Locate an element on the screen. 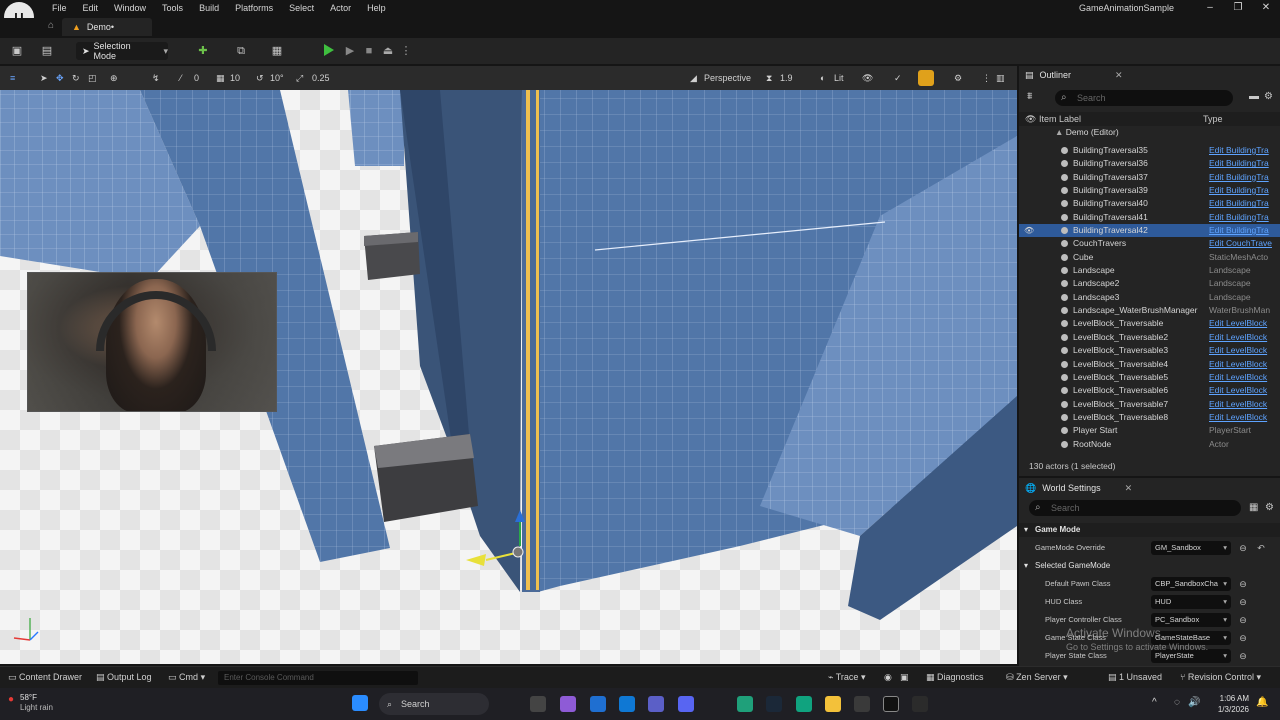  taskbar-clock: 1:06 AM 1/3/2026 is located at coordinates (1227, 704).